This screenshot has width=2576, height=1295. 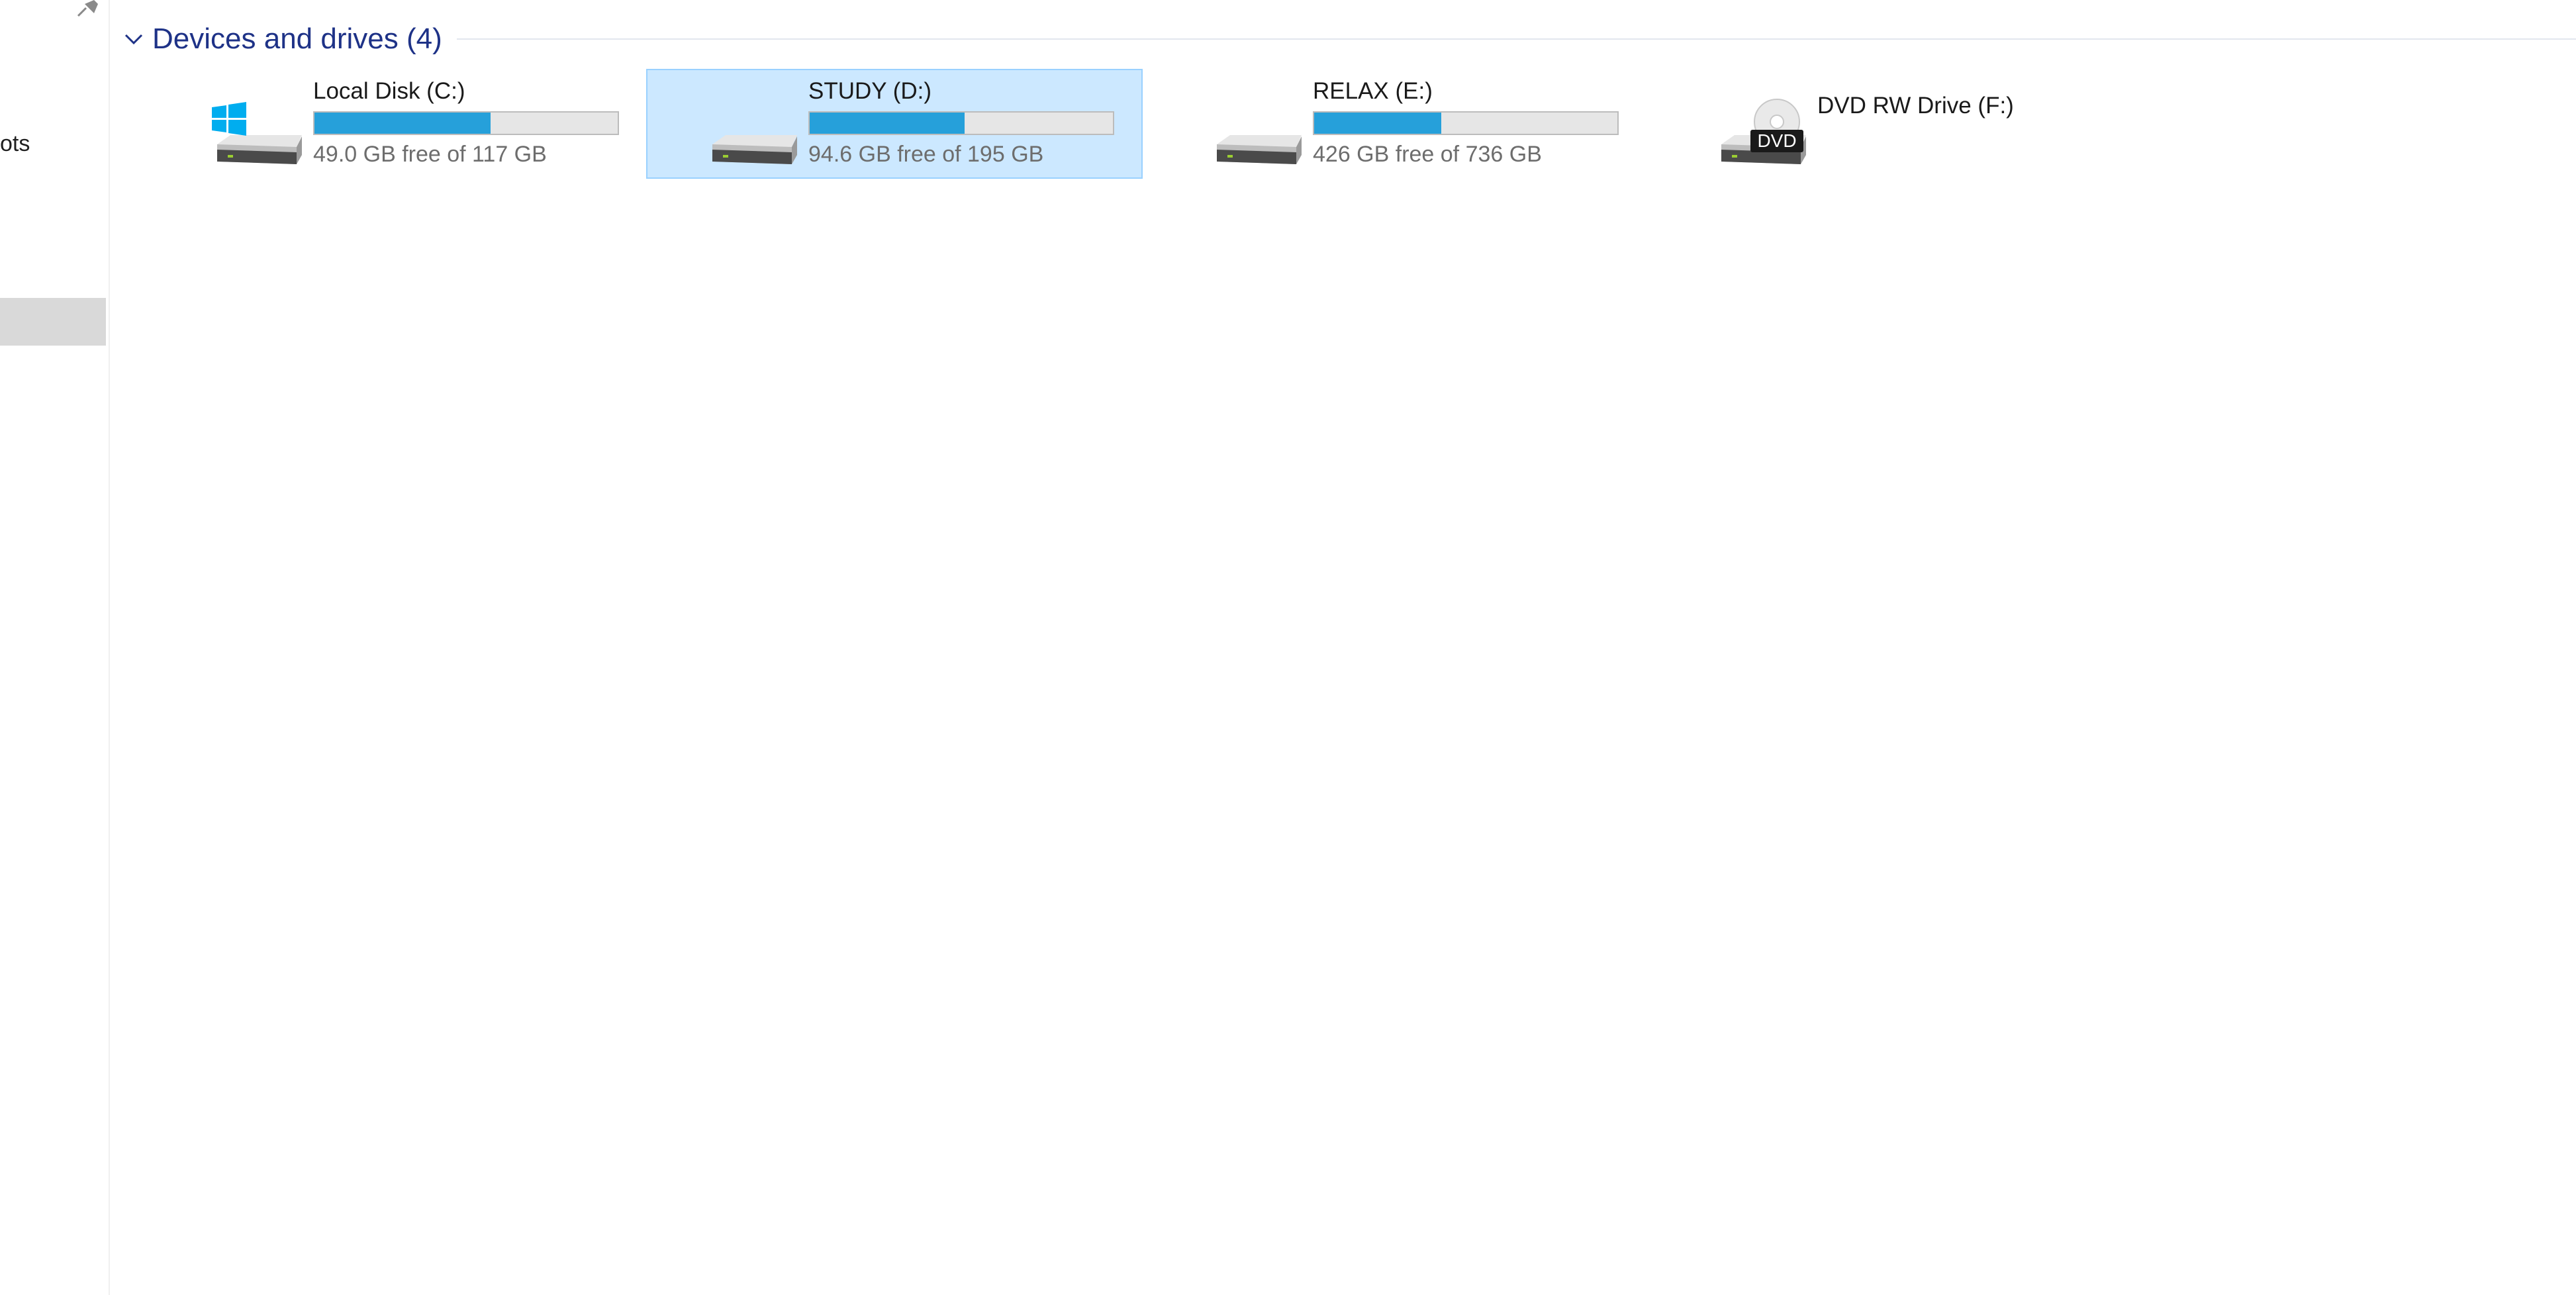 I want to click on navigation-pane: ots, so click(x=55, y=647).